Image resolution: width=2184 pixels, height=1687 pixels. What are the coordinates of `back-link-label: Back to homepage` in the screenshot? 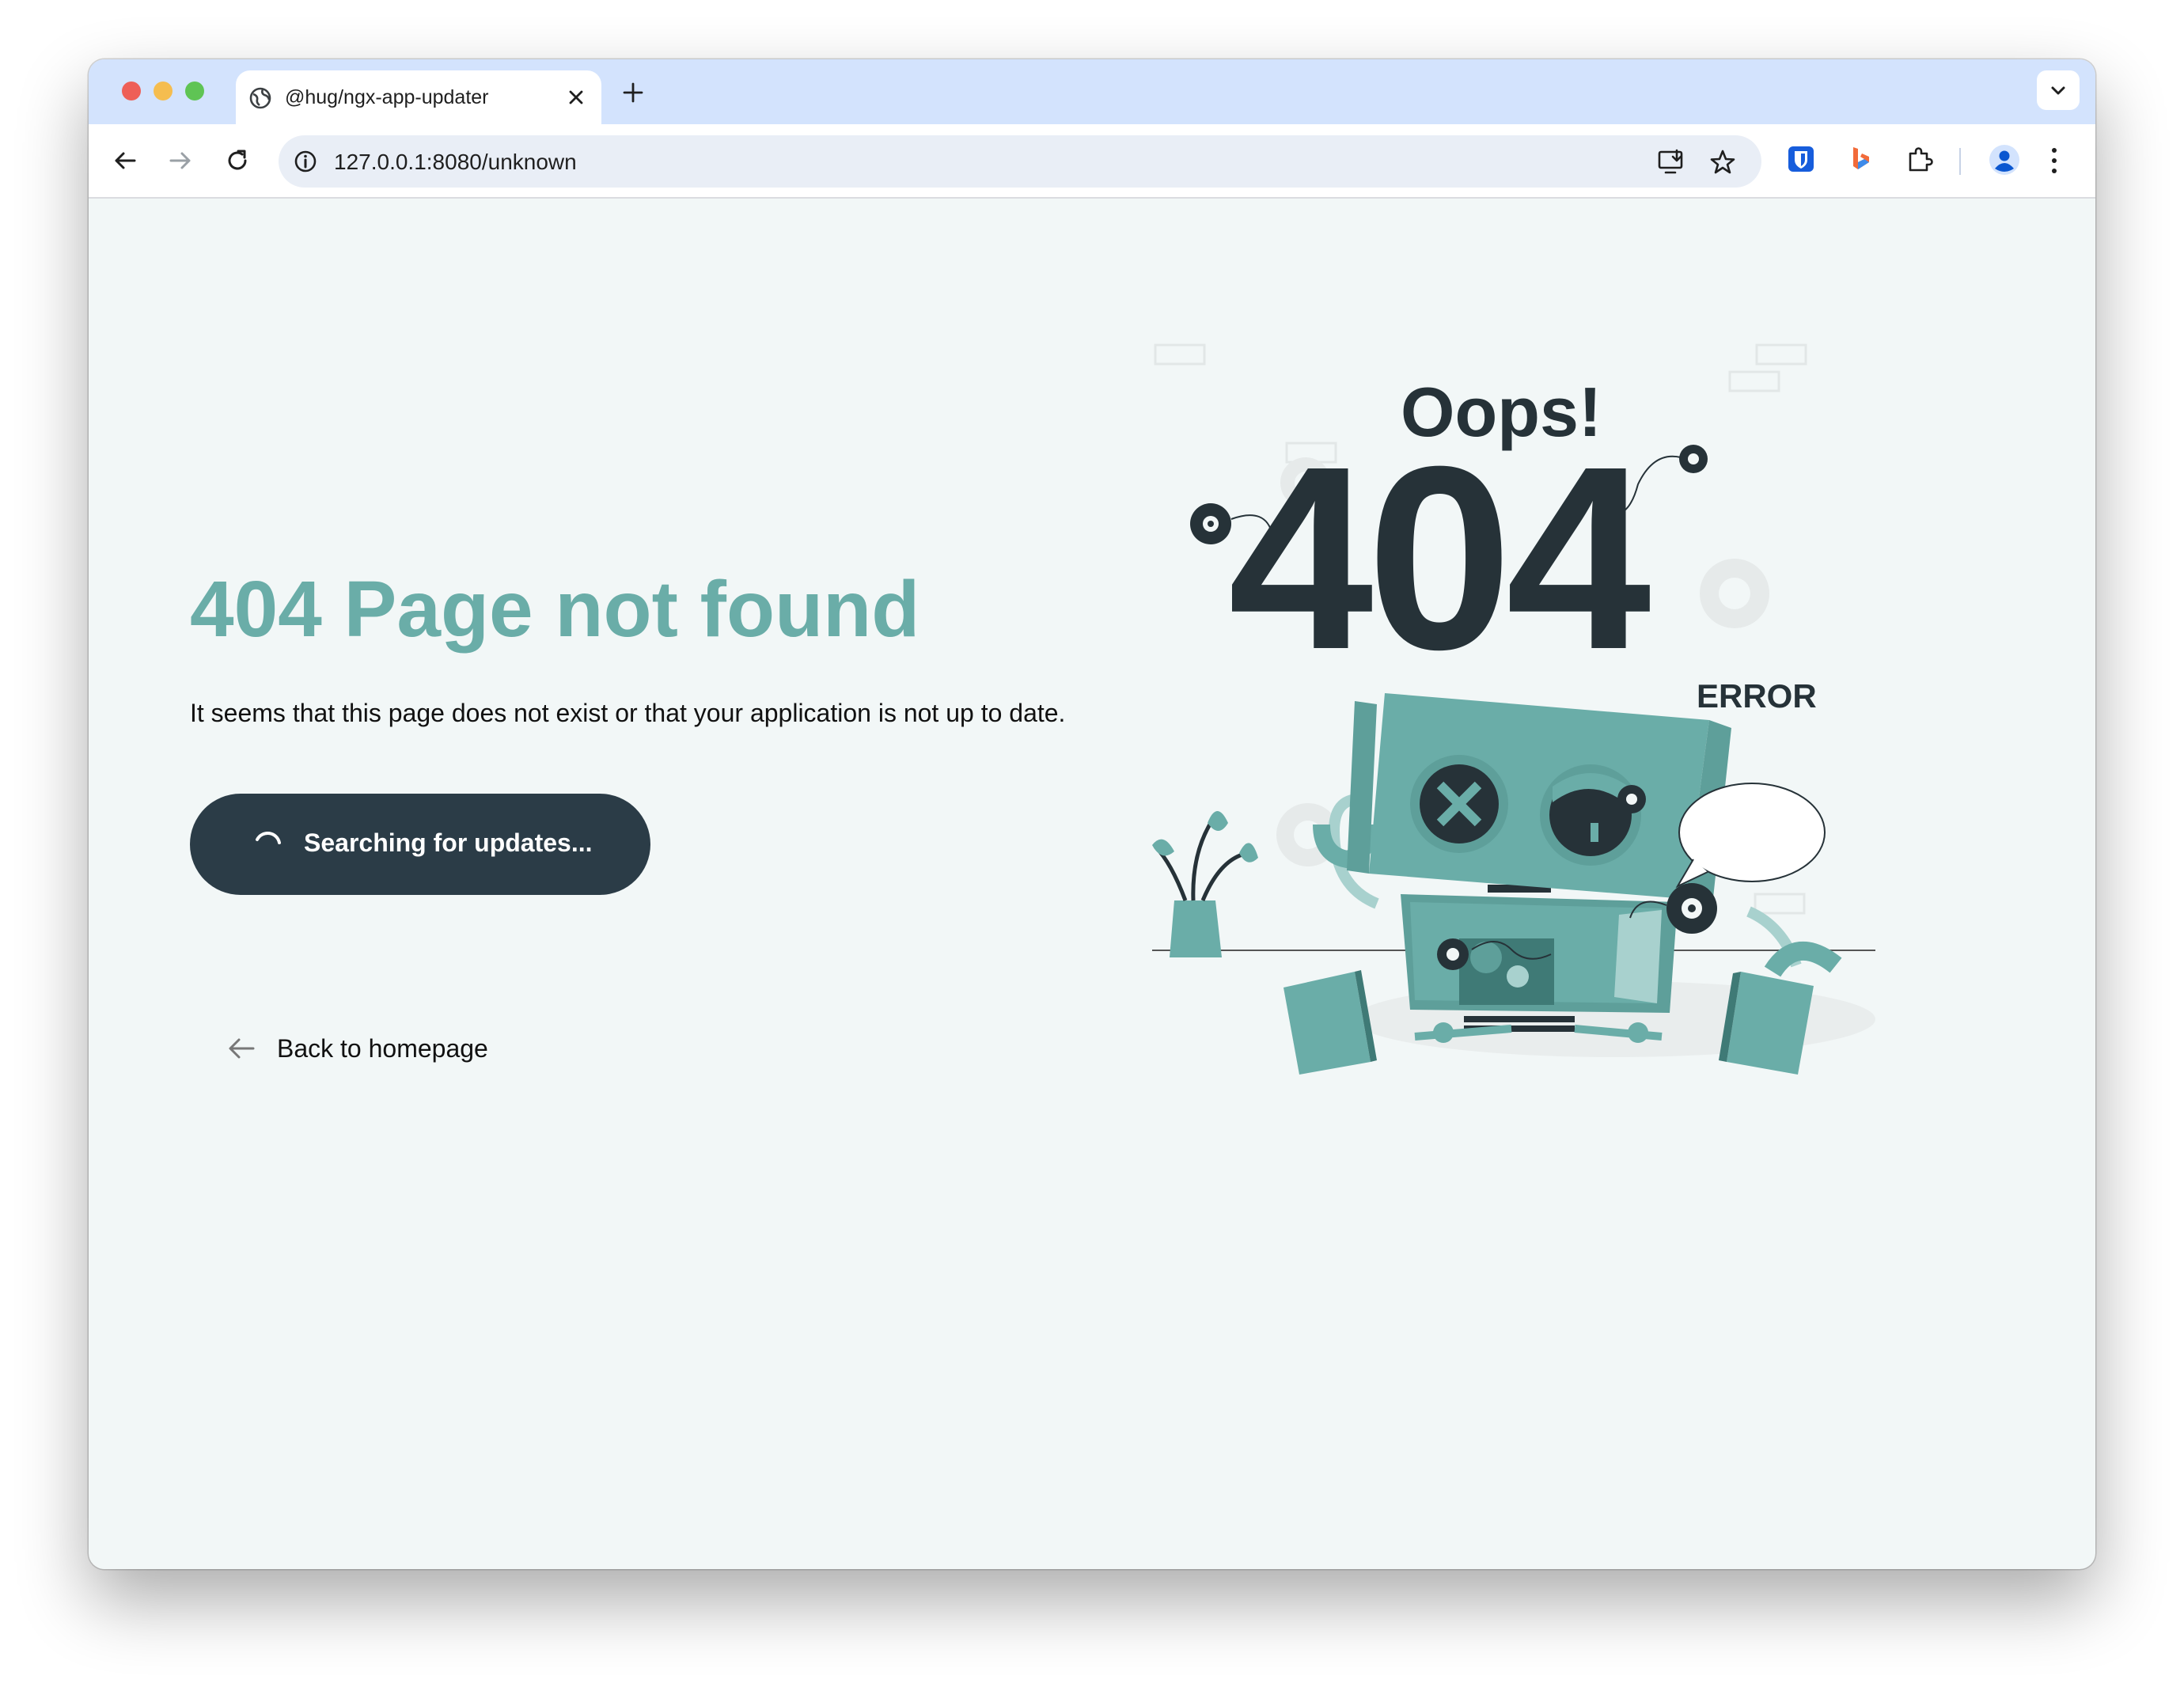 It's located at (382, 1048).